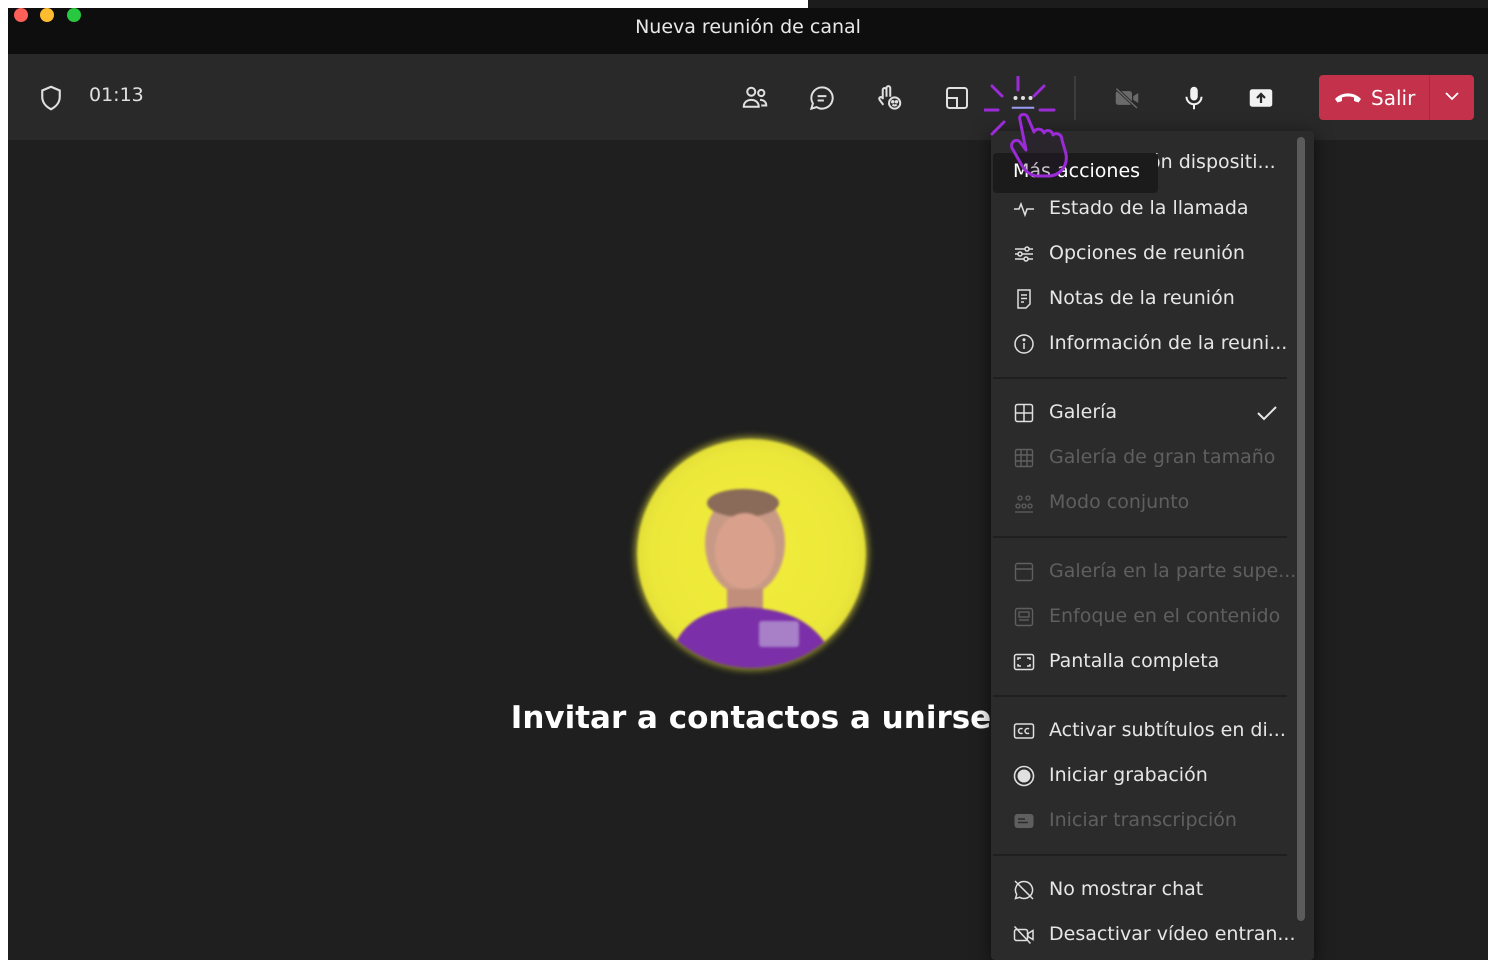 This screenshot has height=960, width=1488. Describe the element at coordinates (1194, 98) in the screenshot. I see `microphone-icon` at that location.